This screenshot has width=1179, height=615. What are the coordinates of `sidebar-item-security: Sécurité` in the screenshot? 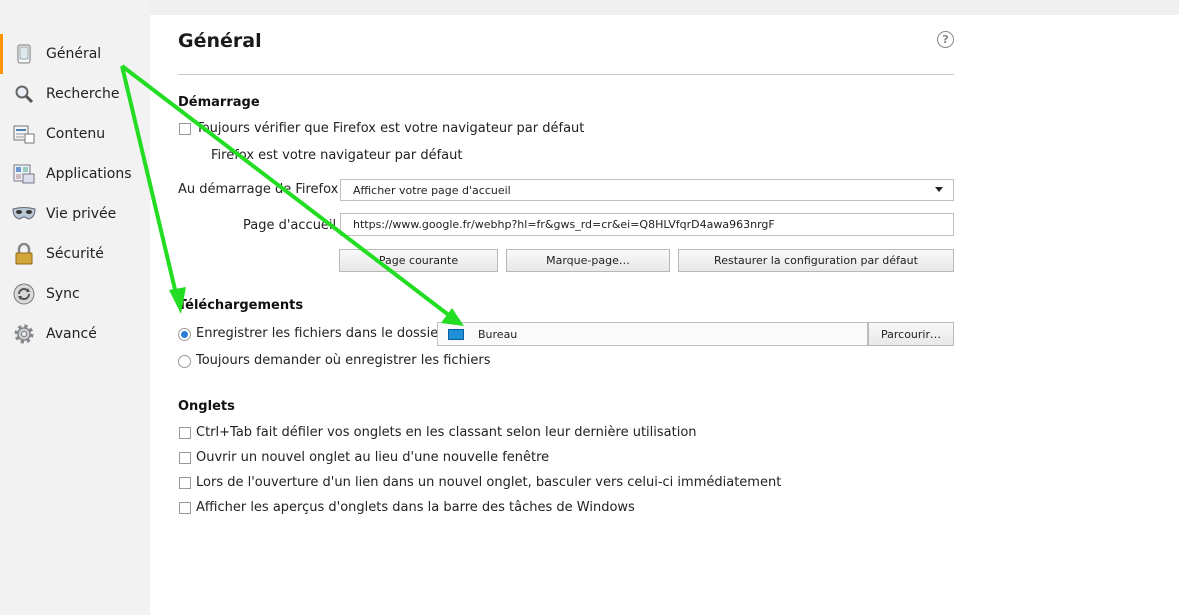 It's located at (75, 254).